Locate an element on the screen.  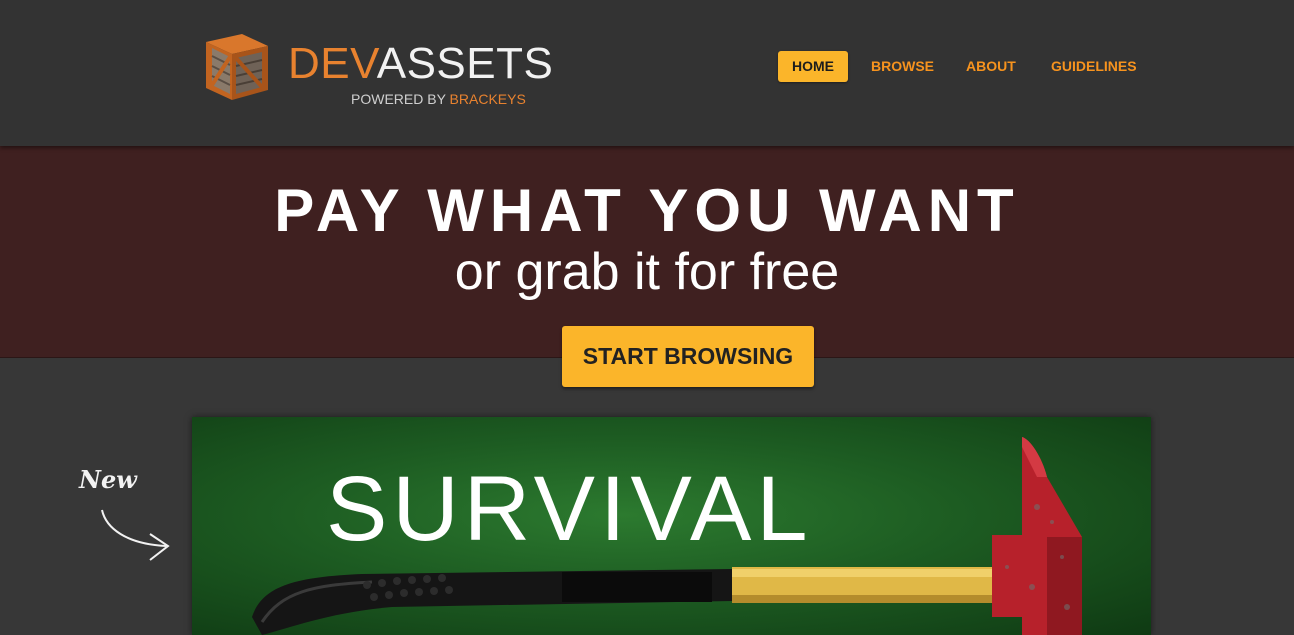
brand-name: DEVASSETS is located at coordinates (420, 64).